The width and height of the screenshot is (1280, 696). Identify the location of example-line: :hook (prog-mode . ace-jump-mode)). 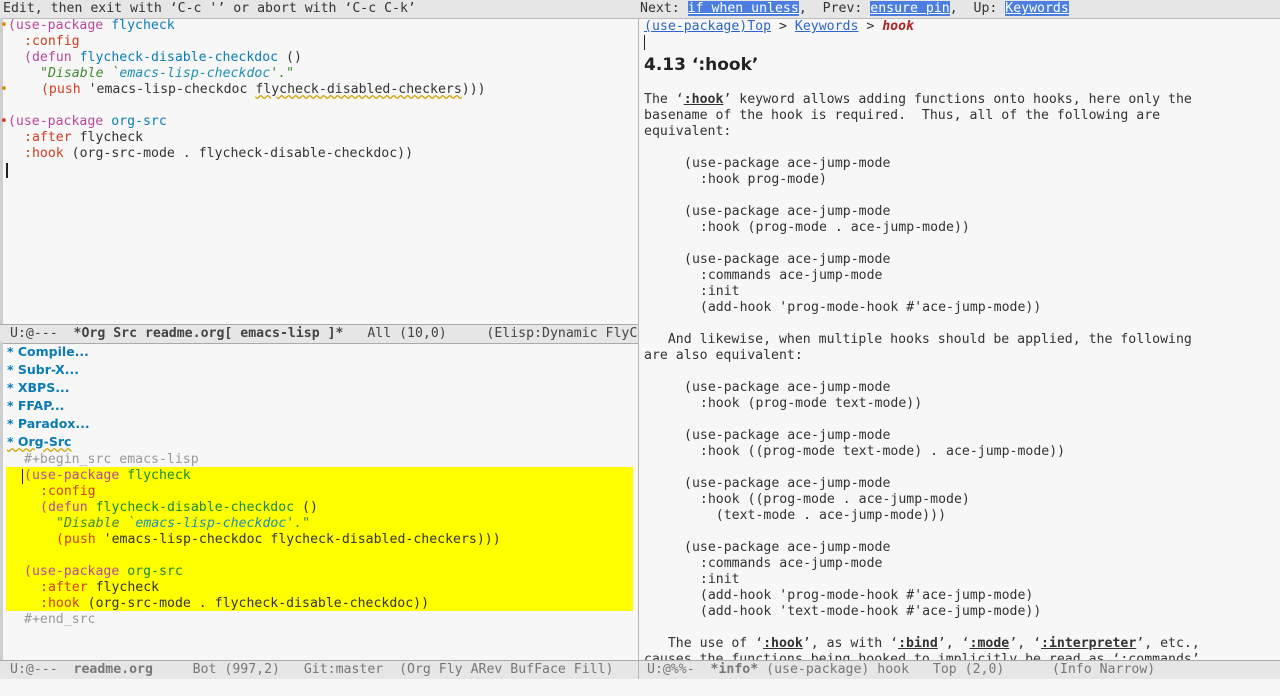
(827, 227).